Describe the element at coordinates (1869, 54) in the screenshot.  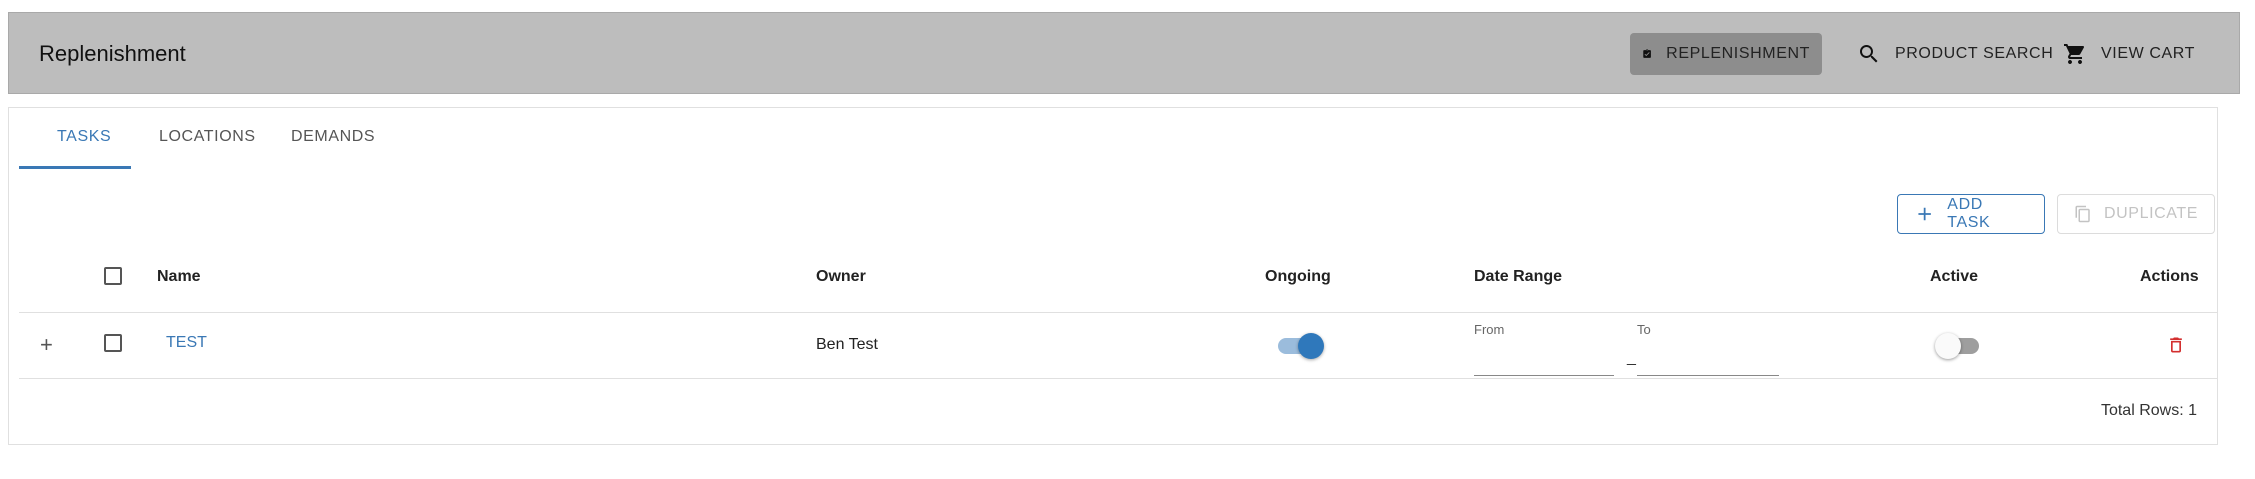
I see `search-icon` at that location.